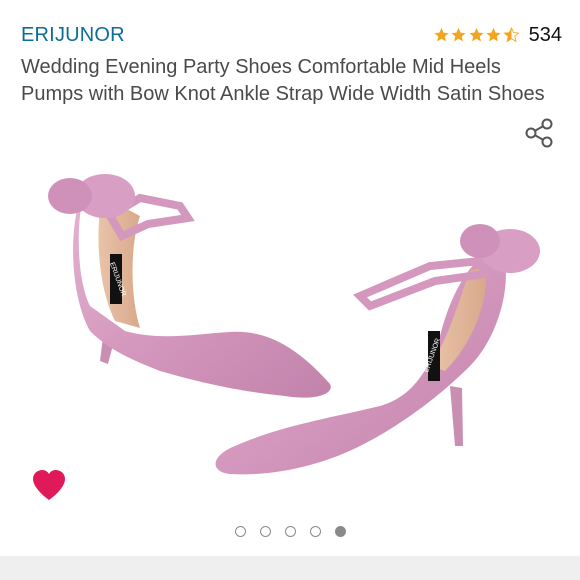  Describe the element at coordinates (539, 133) in the screenshot. I see `share-icon` at that location.